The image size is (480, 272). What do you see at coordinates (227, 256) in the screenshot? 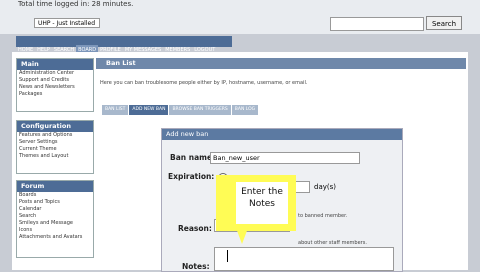
I see `text-cursor` at bounding box center [227, 256].